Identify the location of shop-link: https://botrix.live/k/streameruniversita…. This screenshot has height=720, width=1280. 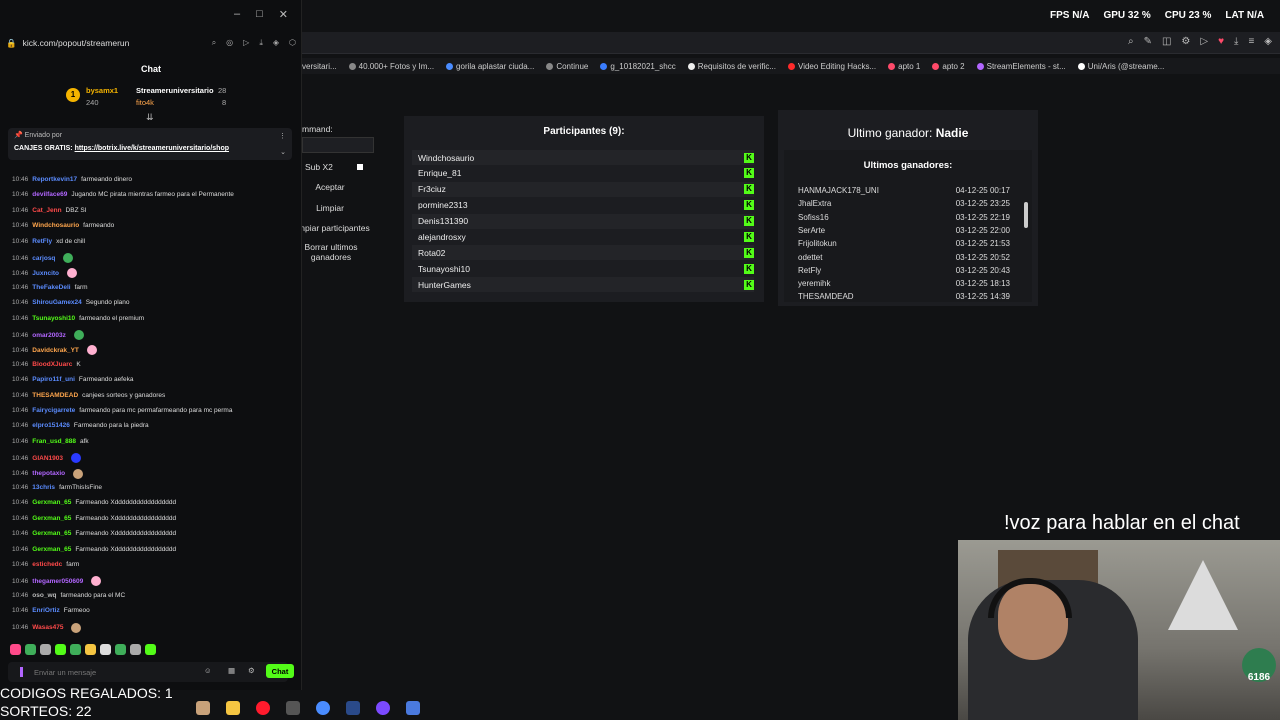
(152, 148).